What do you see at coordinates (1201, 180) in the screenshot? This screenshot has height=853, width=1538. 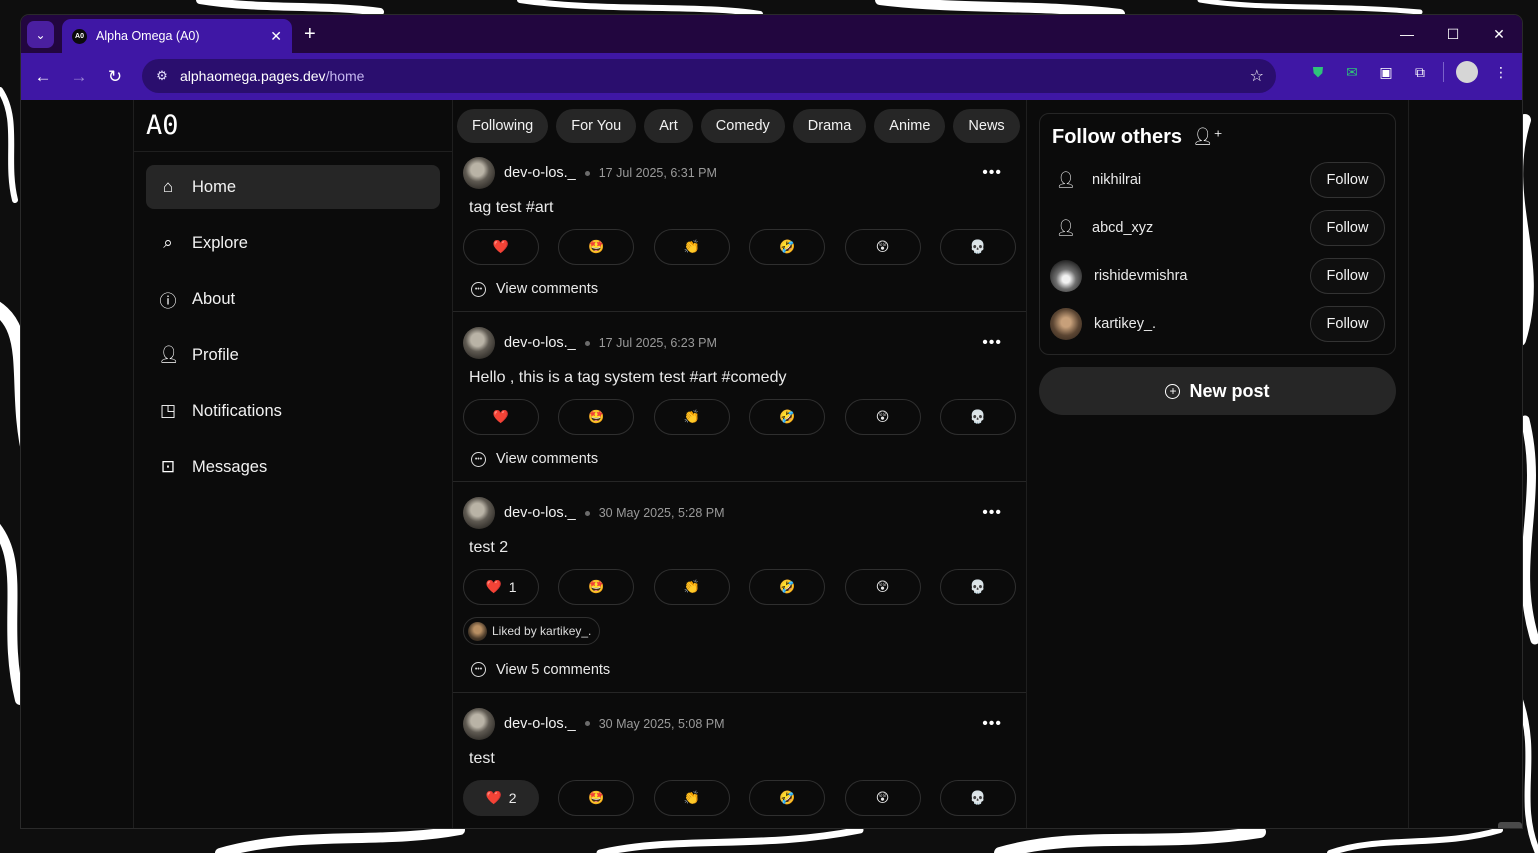 I see `suggested-username: nikhilrai` at bounding box center [1201, 180].